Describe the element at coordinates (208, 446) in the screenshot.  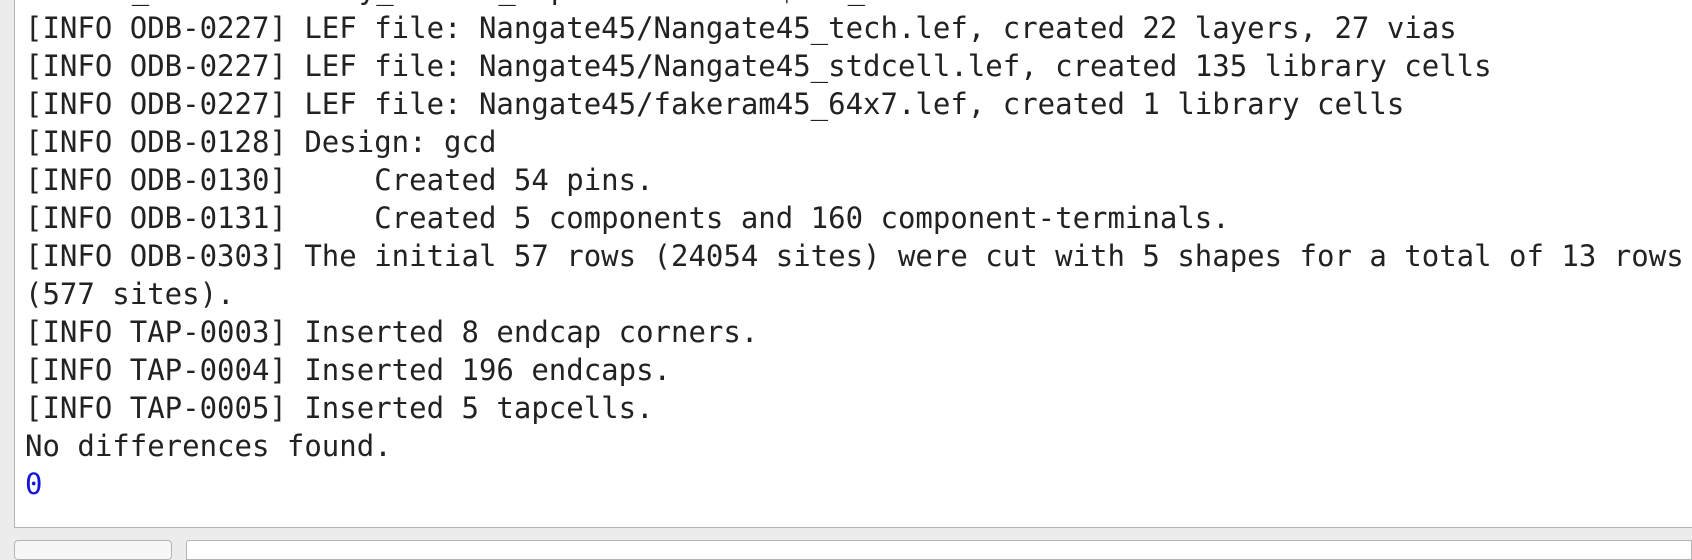
I see `log-line: No differences found.` at that location.